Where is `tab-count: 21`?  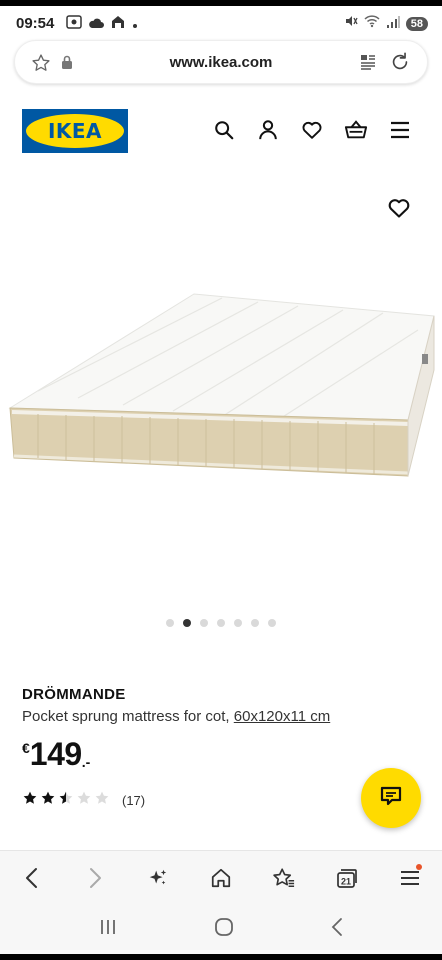
tab-count: 21 is located at coordinates (346, 881).